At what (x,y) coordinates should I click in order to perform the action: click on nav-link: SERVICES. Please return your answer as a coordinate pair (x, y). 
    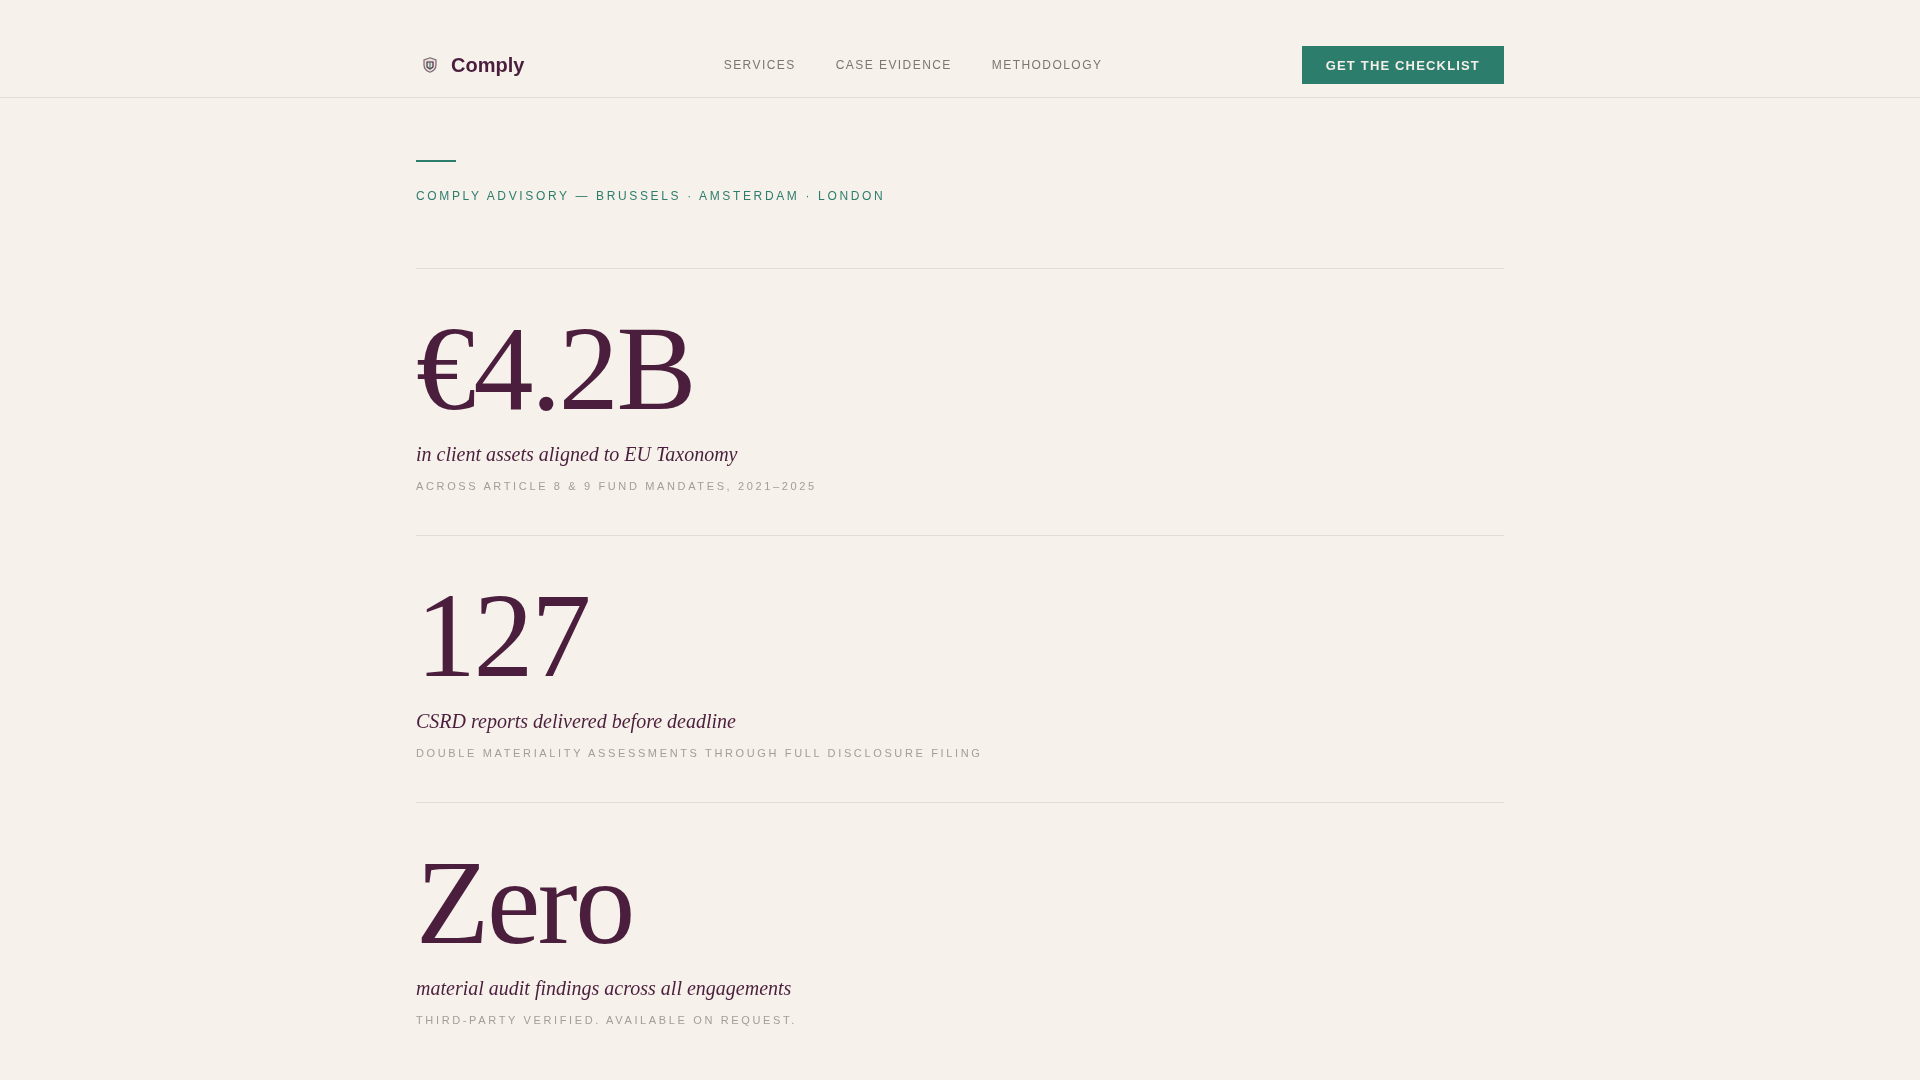
    Looking at the image, I should click on (759, 65).